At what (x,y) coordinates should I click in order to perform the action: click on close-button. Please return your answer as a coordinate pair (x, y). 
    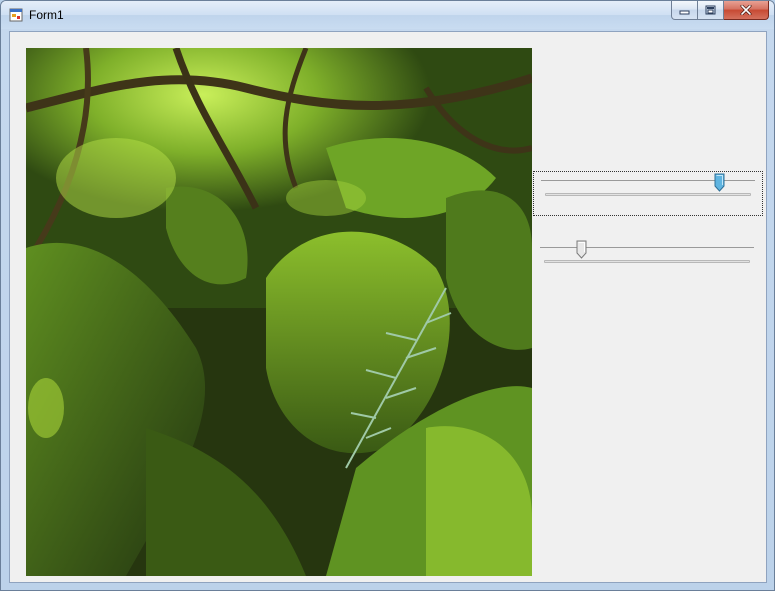
    Looking at the image, I should click on (746, 10).